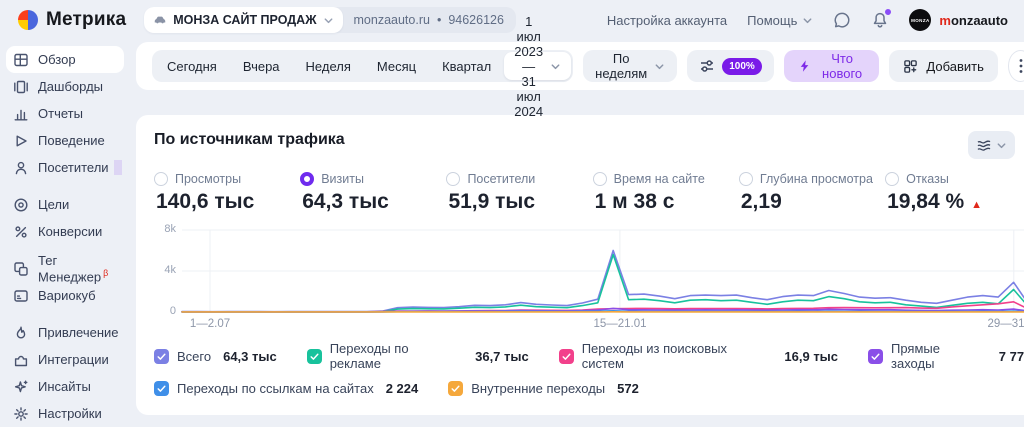 The height and width of the screenshot is (427, 1024). I want to click on metric-option: Просмотры 140,6 тыс, so click(227, 193).